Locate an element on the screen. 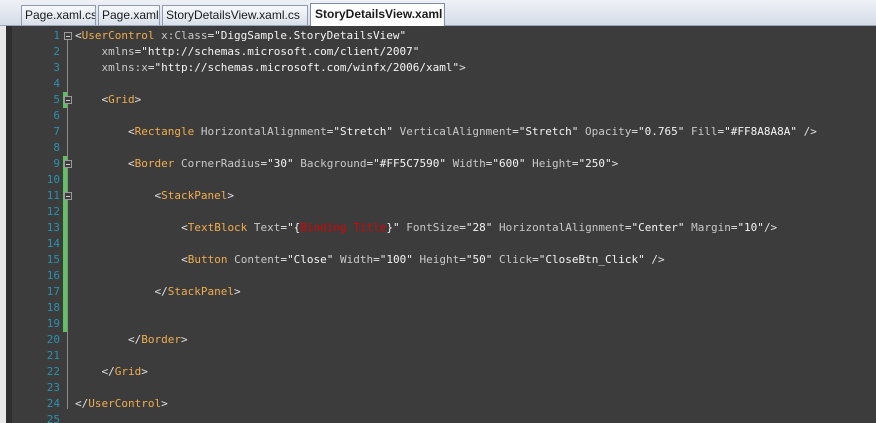 The width and height of the screenshot is (876, 423). code-line: 11 <StackPanel> is located at coordinates (438, 196).